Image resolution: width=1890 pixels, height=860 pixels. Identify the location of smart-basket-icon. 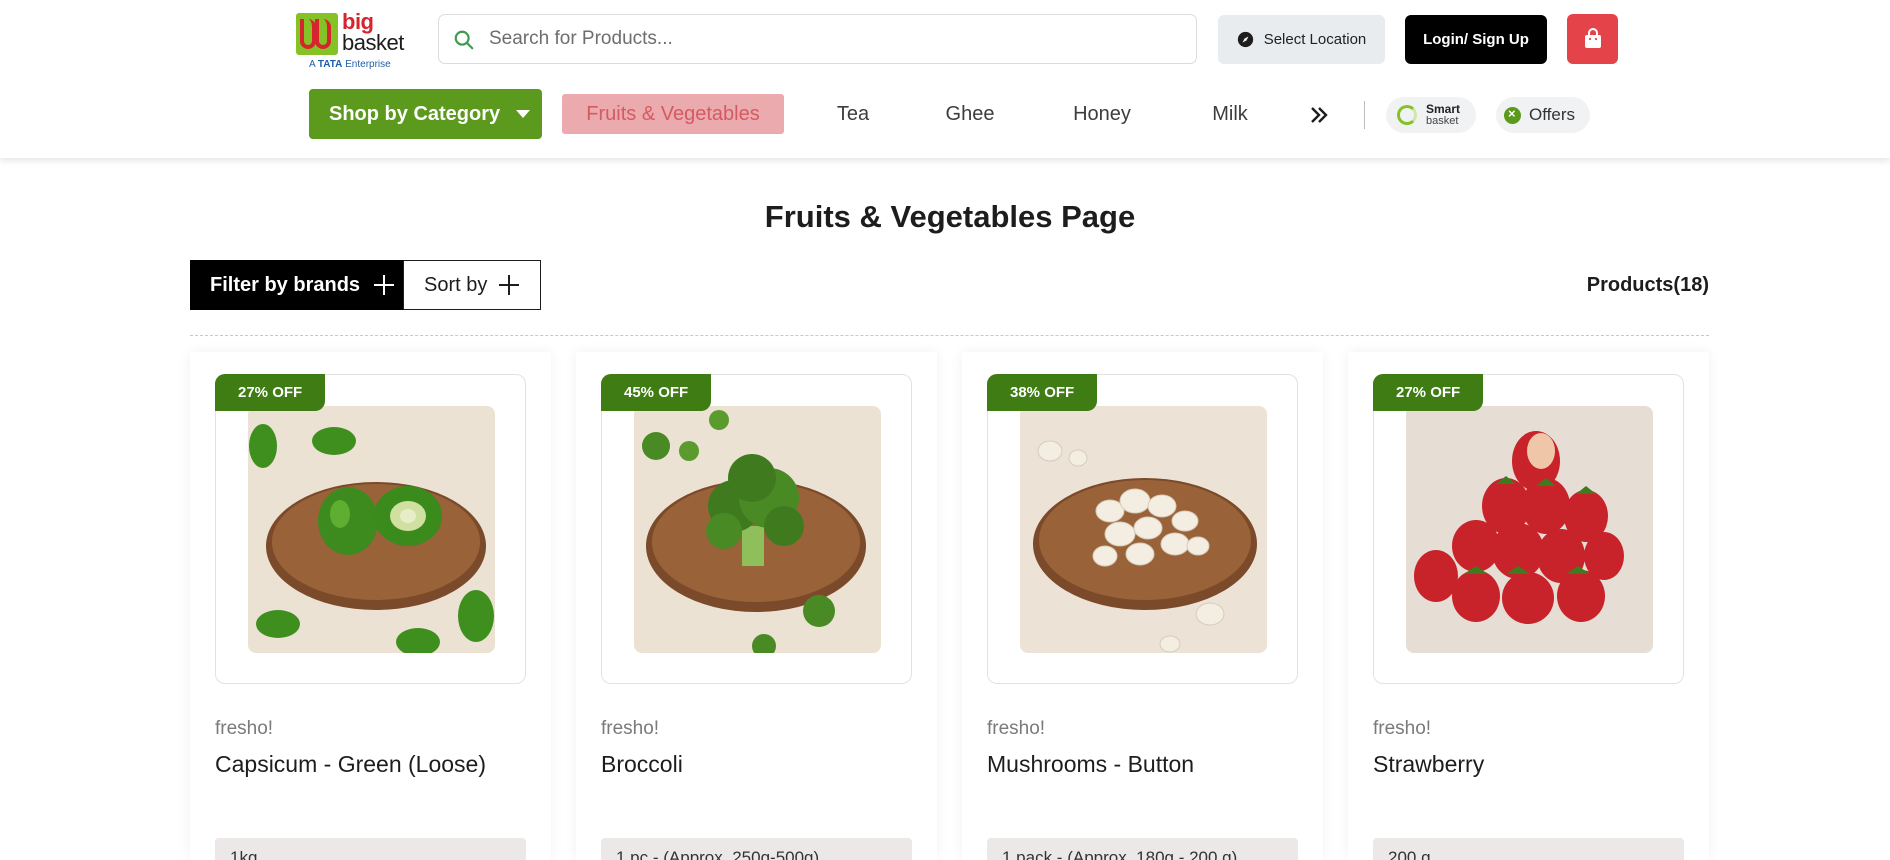
(1407, 115).